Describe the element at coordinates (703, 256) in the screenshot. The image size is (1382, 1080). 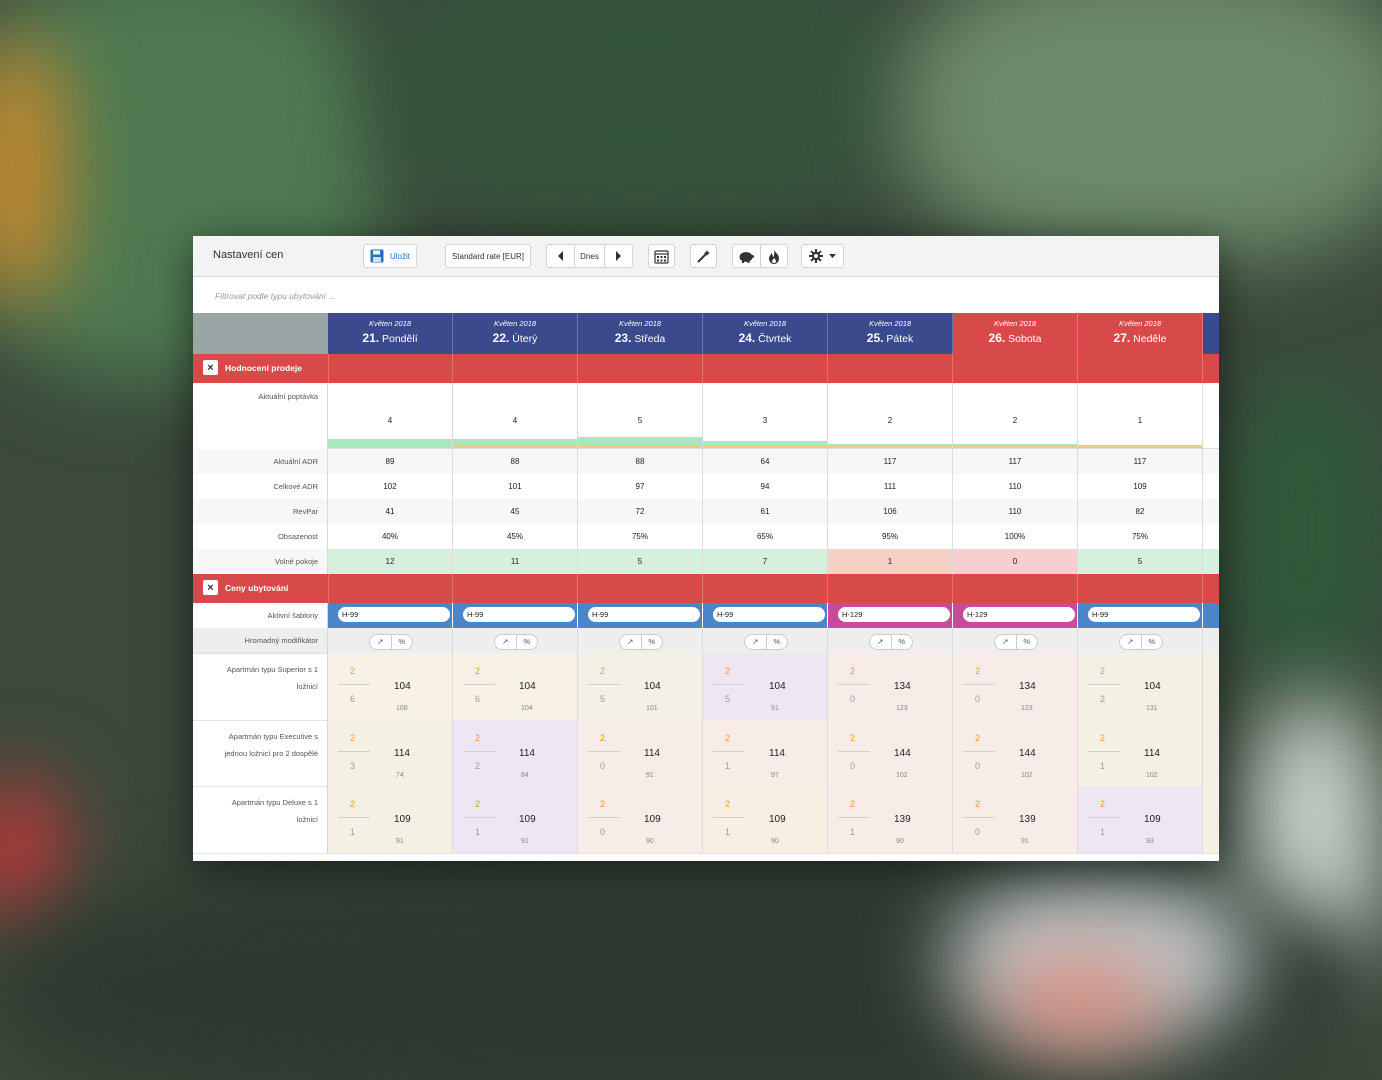
I see `magic-wand-button` at that location.